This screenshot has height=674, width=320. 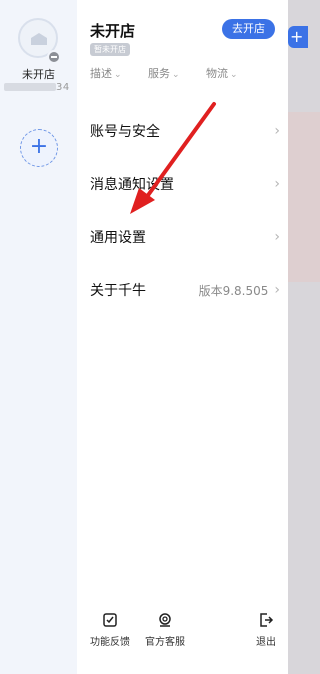 I want to click on metric-service: 服务 ⌄, so click(x=177, y=73).